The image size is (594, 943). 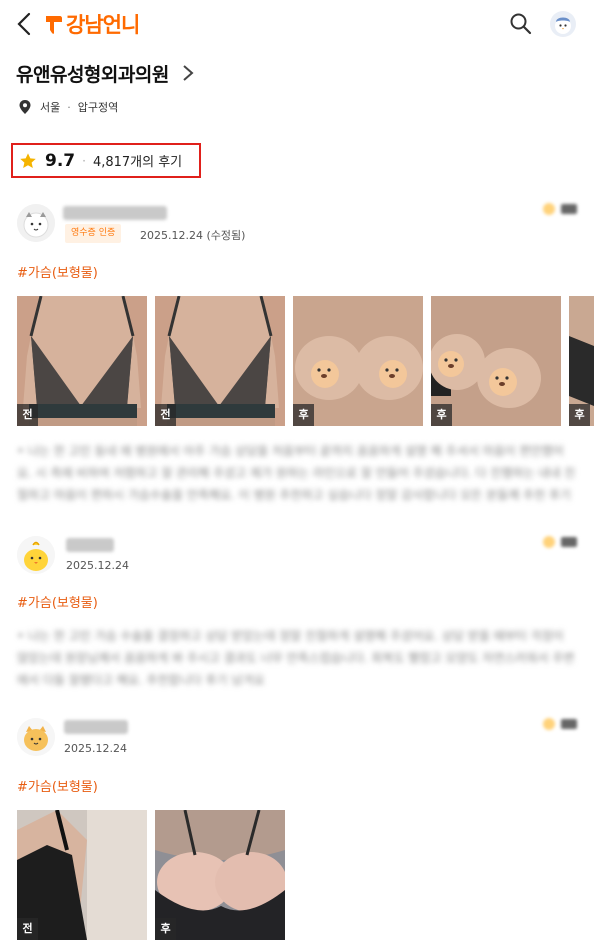 I want to click on clinic-name: 유앤유성형외과의원, so click(x=92, y=74).